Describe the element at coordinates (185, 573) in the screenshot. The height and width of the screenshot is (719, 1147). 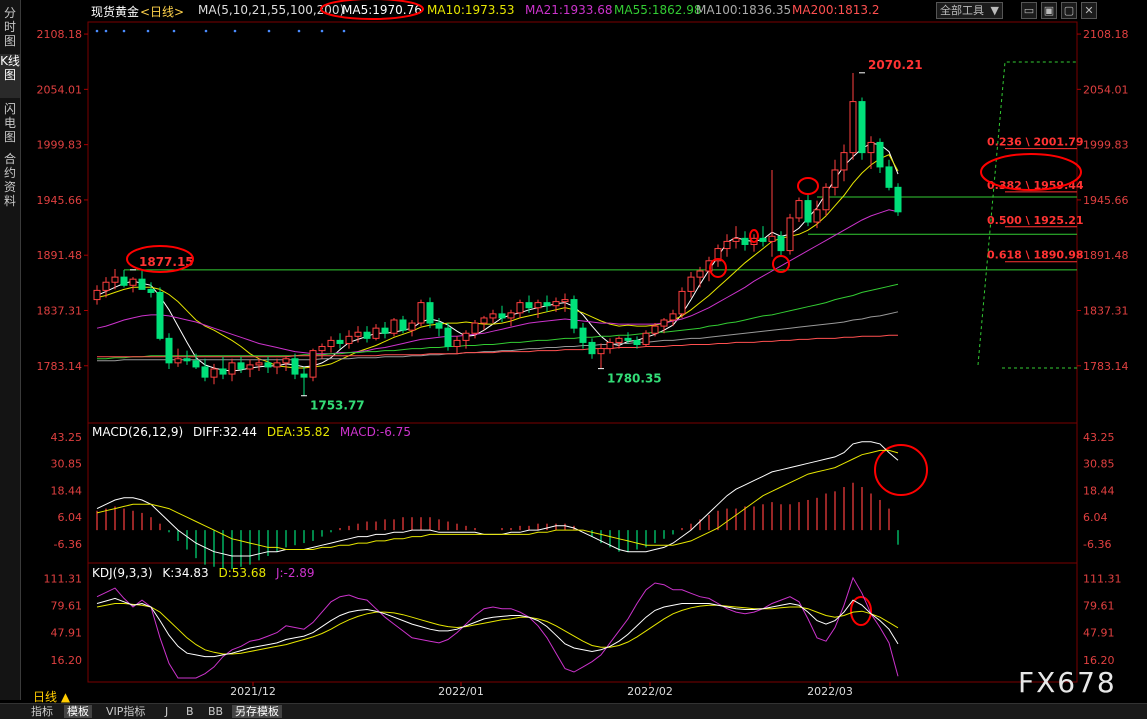
I see `kdj-k: K:34.83` at that location.